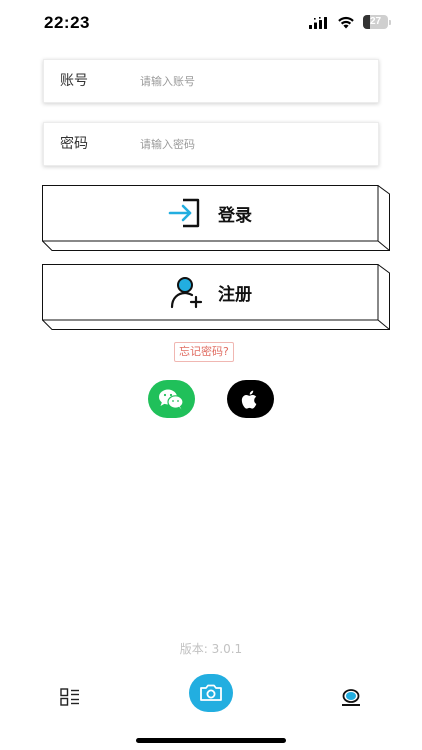 The width and height of the screenshot is (422, 750). What do you see at coordinates (204, 352) in the screenshot?
I see `forgot-password-link: 忘记密码?` at bounding box center [204, 352].